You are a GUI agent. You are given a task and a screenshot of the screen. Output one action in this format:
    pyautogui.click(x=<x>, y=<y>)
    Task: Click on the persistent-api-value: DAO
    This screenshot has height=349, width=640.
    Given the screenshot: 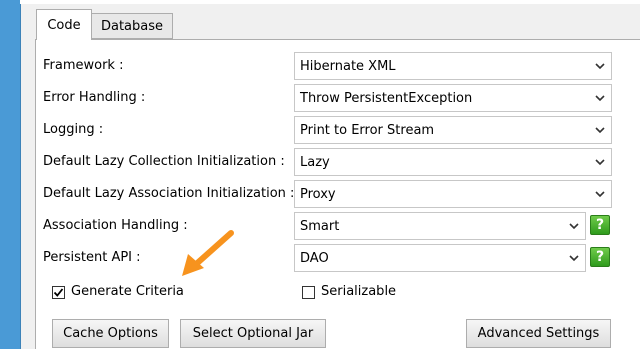 What is the action you would take?
    pyautogui.click(x=314, y=258)
    